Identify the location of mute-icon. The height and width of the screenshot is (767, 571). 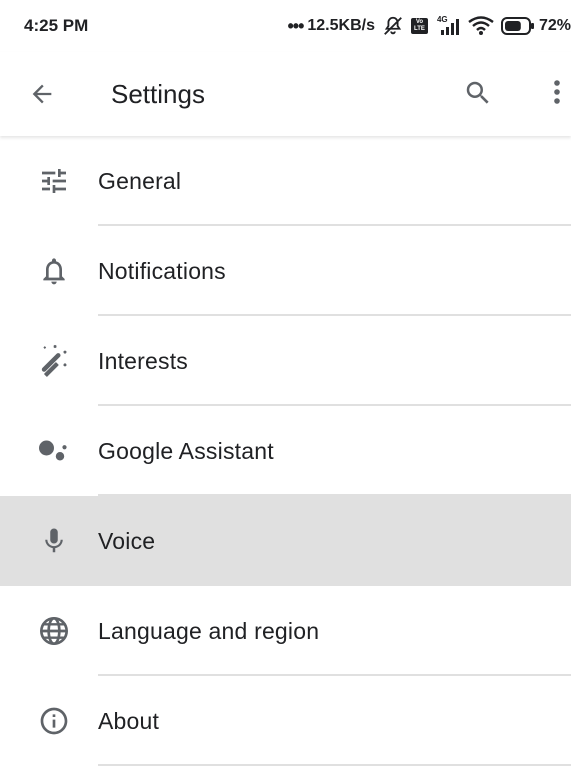
(393, 26).